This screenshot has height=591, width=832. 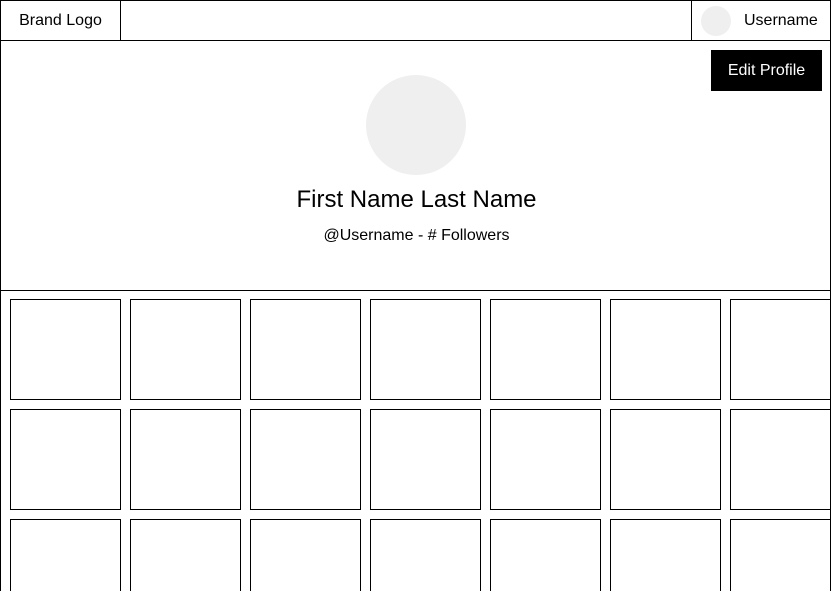 What do you see at coordinates (766, 70) in the screenshot?
I see `edit-profile-button: Edit Profile` at bounding box center [766, 70].